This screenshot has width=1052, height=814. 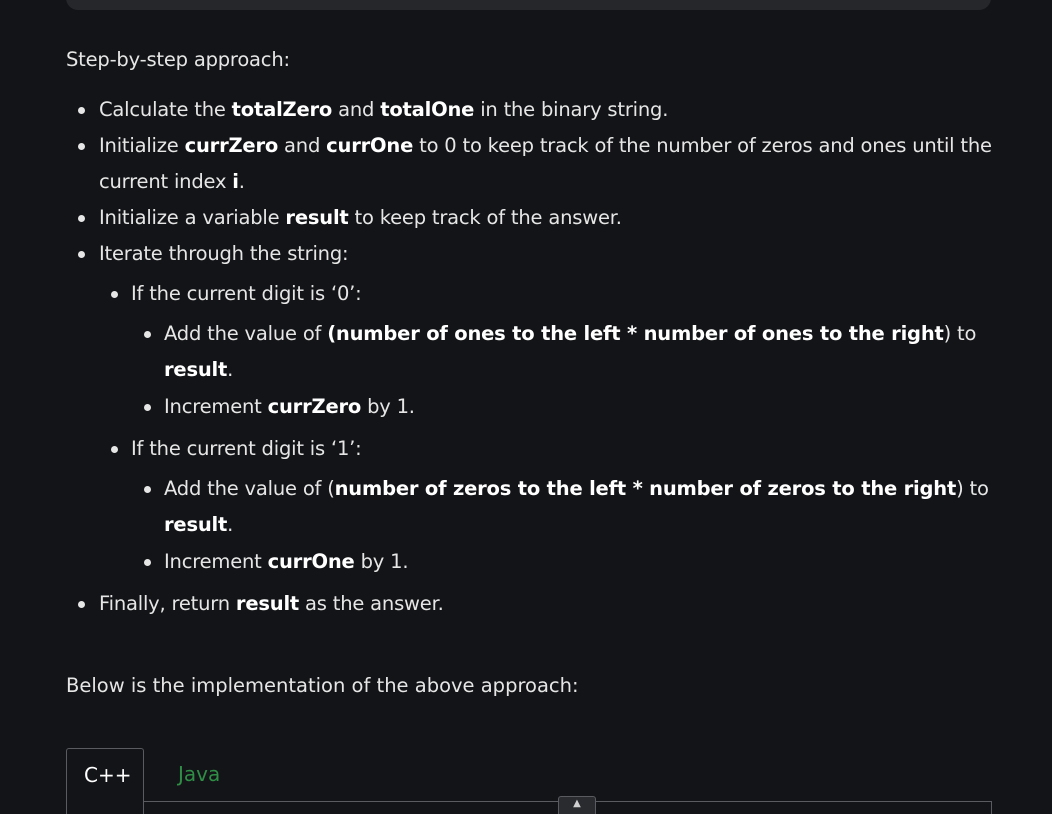 I want to click on action-item: Increment currZero by 1., so click(x=563, y=407).